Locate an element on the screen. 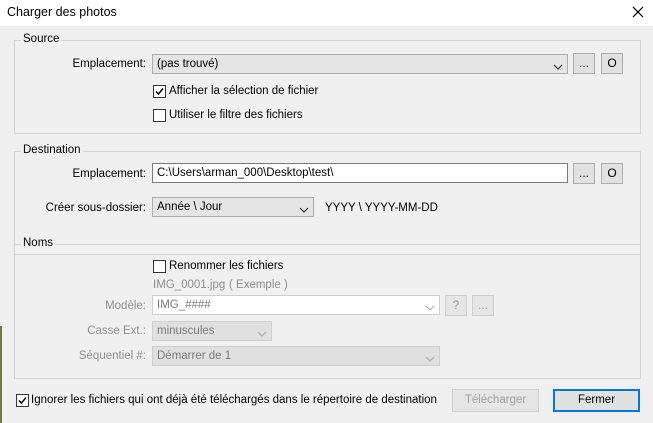 This screenshot has width=653, height=423. ext-case-label: Casse Ext.: is located at coordinates (116, 331).